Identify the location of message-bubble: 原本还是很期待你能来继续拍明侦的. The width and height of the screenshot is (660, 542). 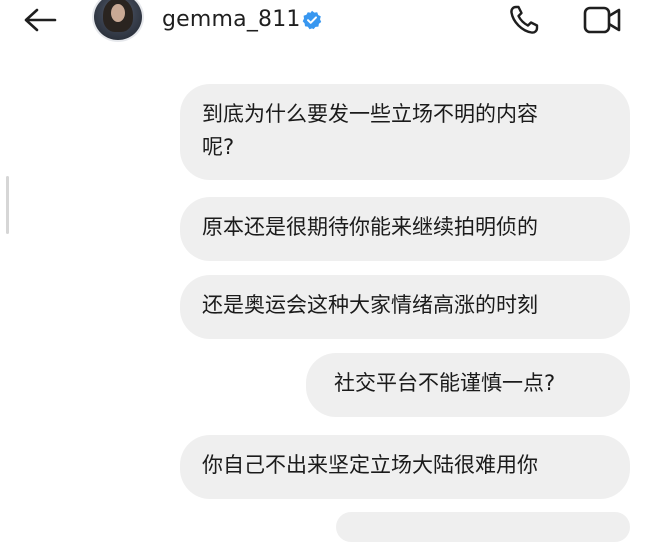
(405, 229).